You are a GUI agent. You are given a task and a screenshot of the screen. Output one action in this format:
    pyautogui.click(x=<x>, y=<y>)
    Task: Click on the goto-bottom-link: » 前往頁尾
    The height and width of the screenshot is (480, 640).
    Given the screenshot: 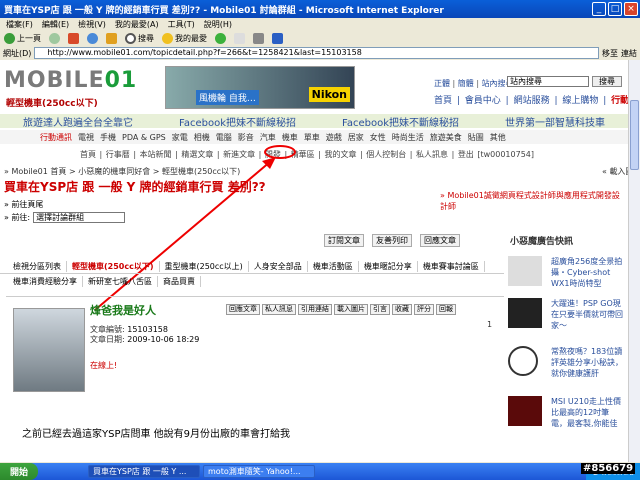 What is the action you would take?
    pyautogui.click(x=23, y=204)
    